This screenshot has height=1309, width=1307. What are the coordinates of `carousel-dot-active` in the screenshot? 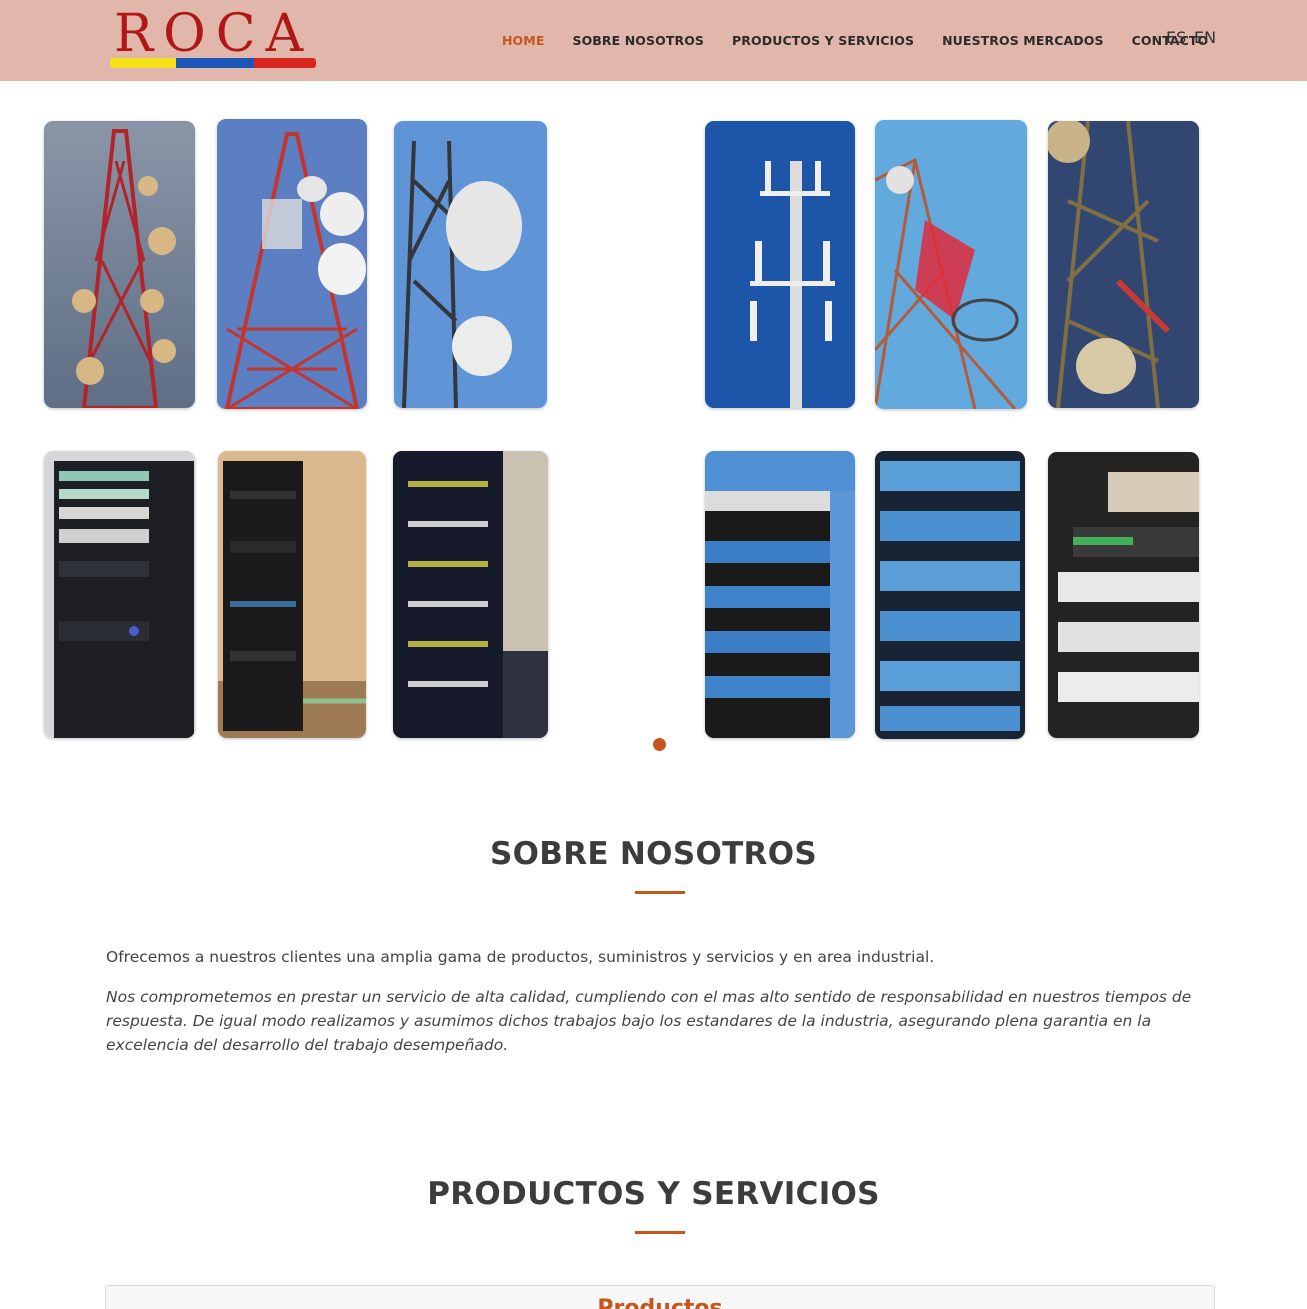 It's located at (659, 744).